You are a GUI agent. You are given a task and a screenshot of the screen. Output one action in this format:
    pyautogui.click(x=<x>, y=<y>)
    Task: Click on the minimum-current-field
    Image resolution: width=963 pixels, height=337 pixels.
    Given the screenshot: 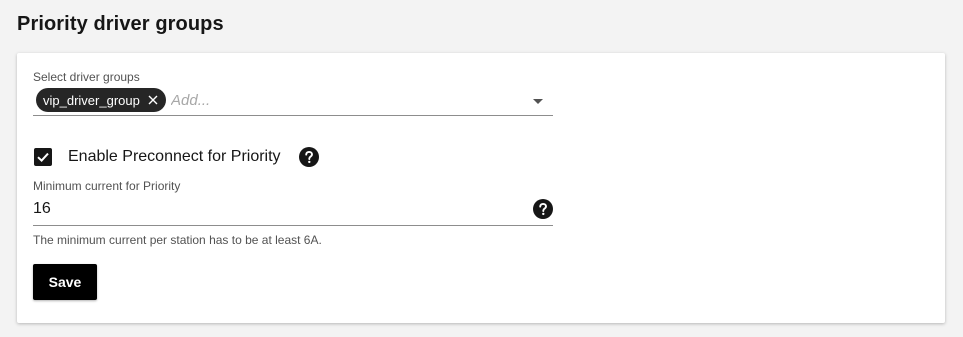 What is the action you would take?
    pyautogui.click(x=293, y=211)
    